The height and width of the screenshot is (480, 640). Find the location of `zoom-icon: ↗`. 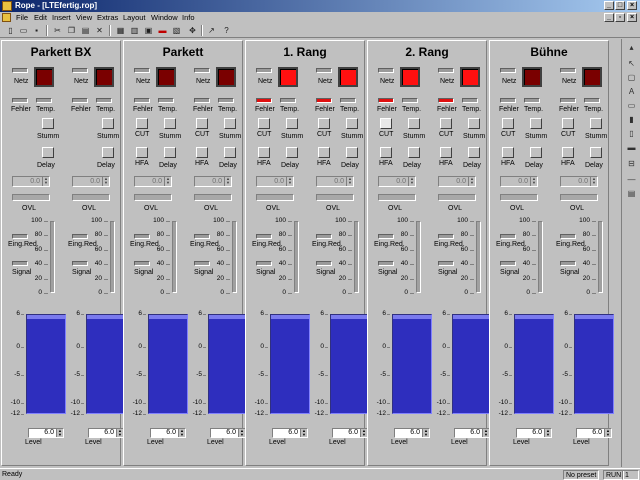

zoom-icon: ↗ is located at coordinates (211, 30).